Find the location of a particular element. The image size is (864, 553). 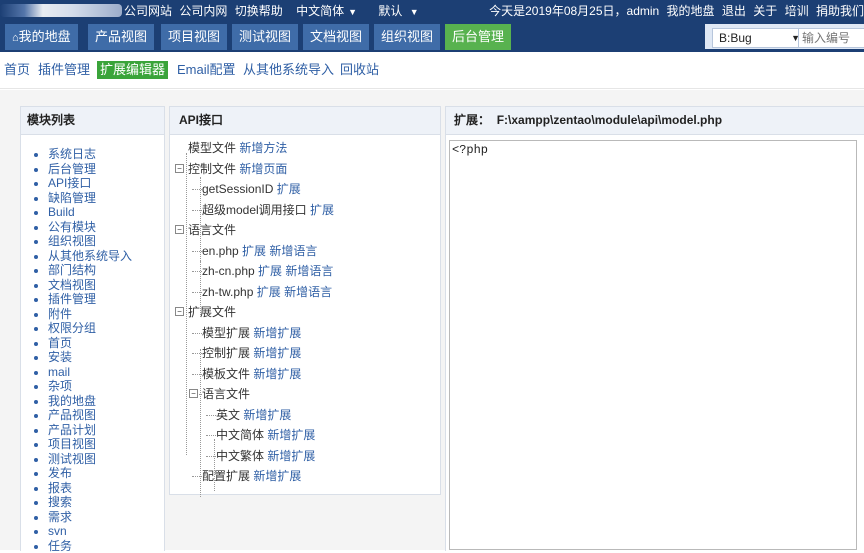

subnav-extension-editor: 扩展编辑器 is located at coordinates (132, 70).